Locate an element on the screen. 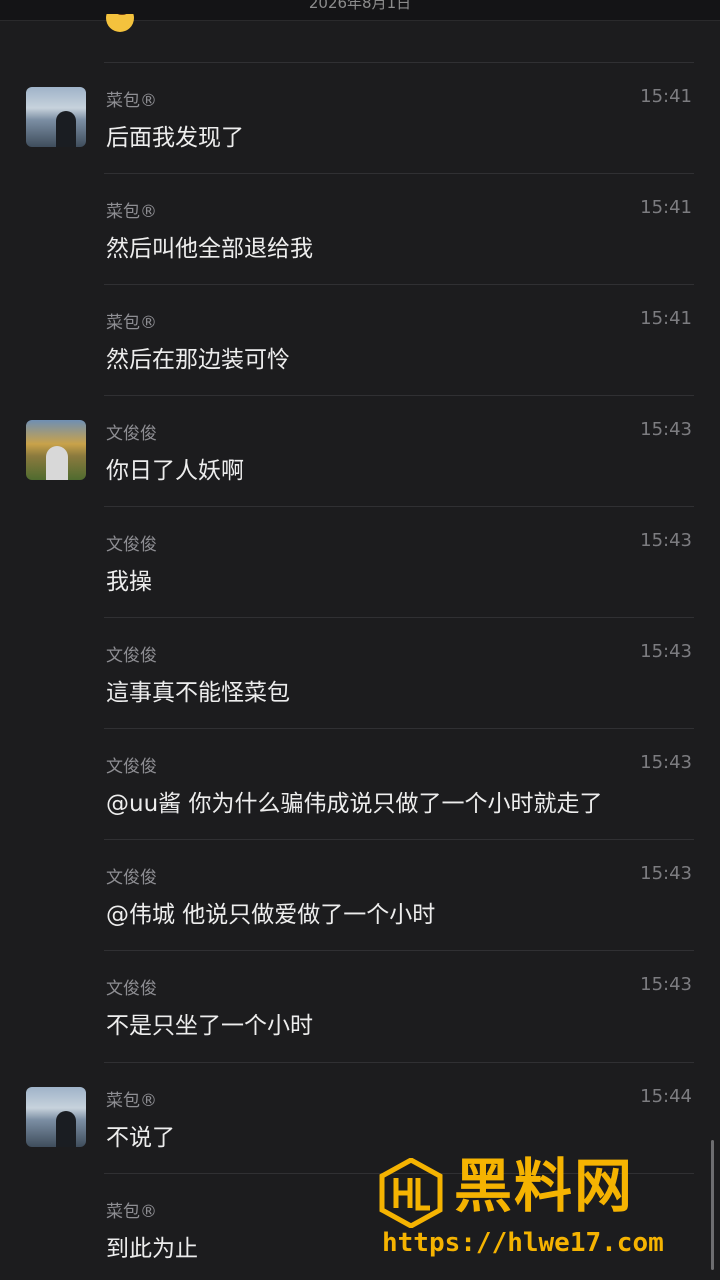 Image resolution: width=720 pixels, height=1280 pixels. message-text: 我操 is located at coordinates (129, 582).